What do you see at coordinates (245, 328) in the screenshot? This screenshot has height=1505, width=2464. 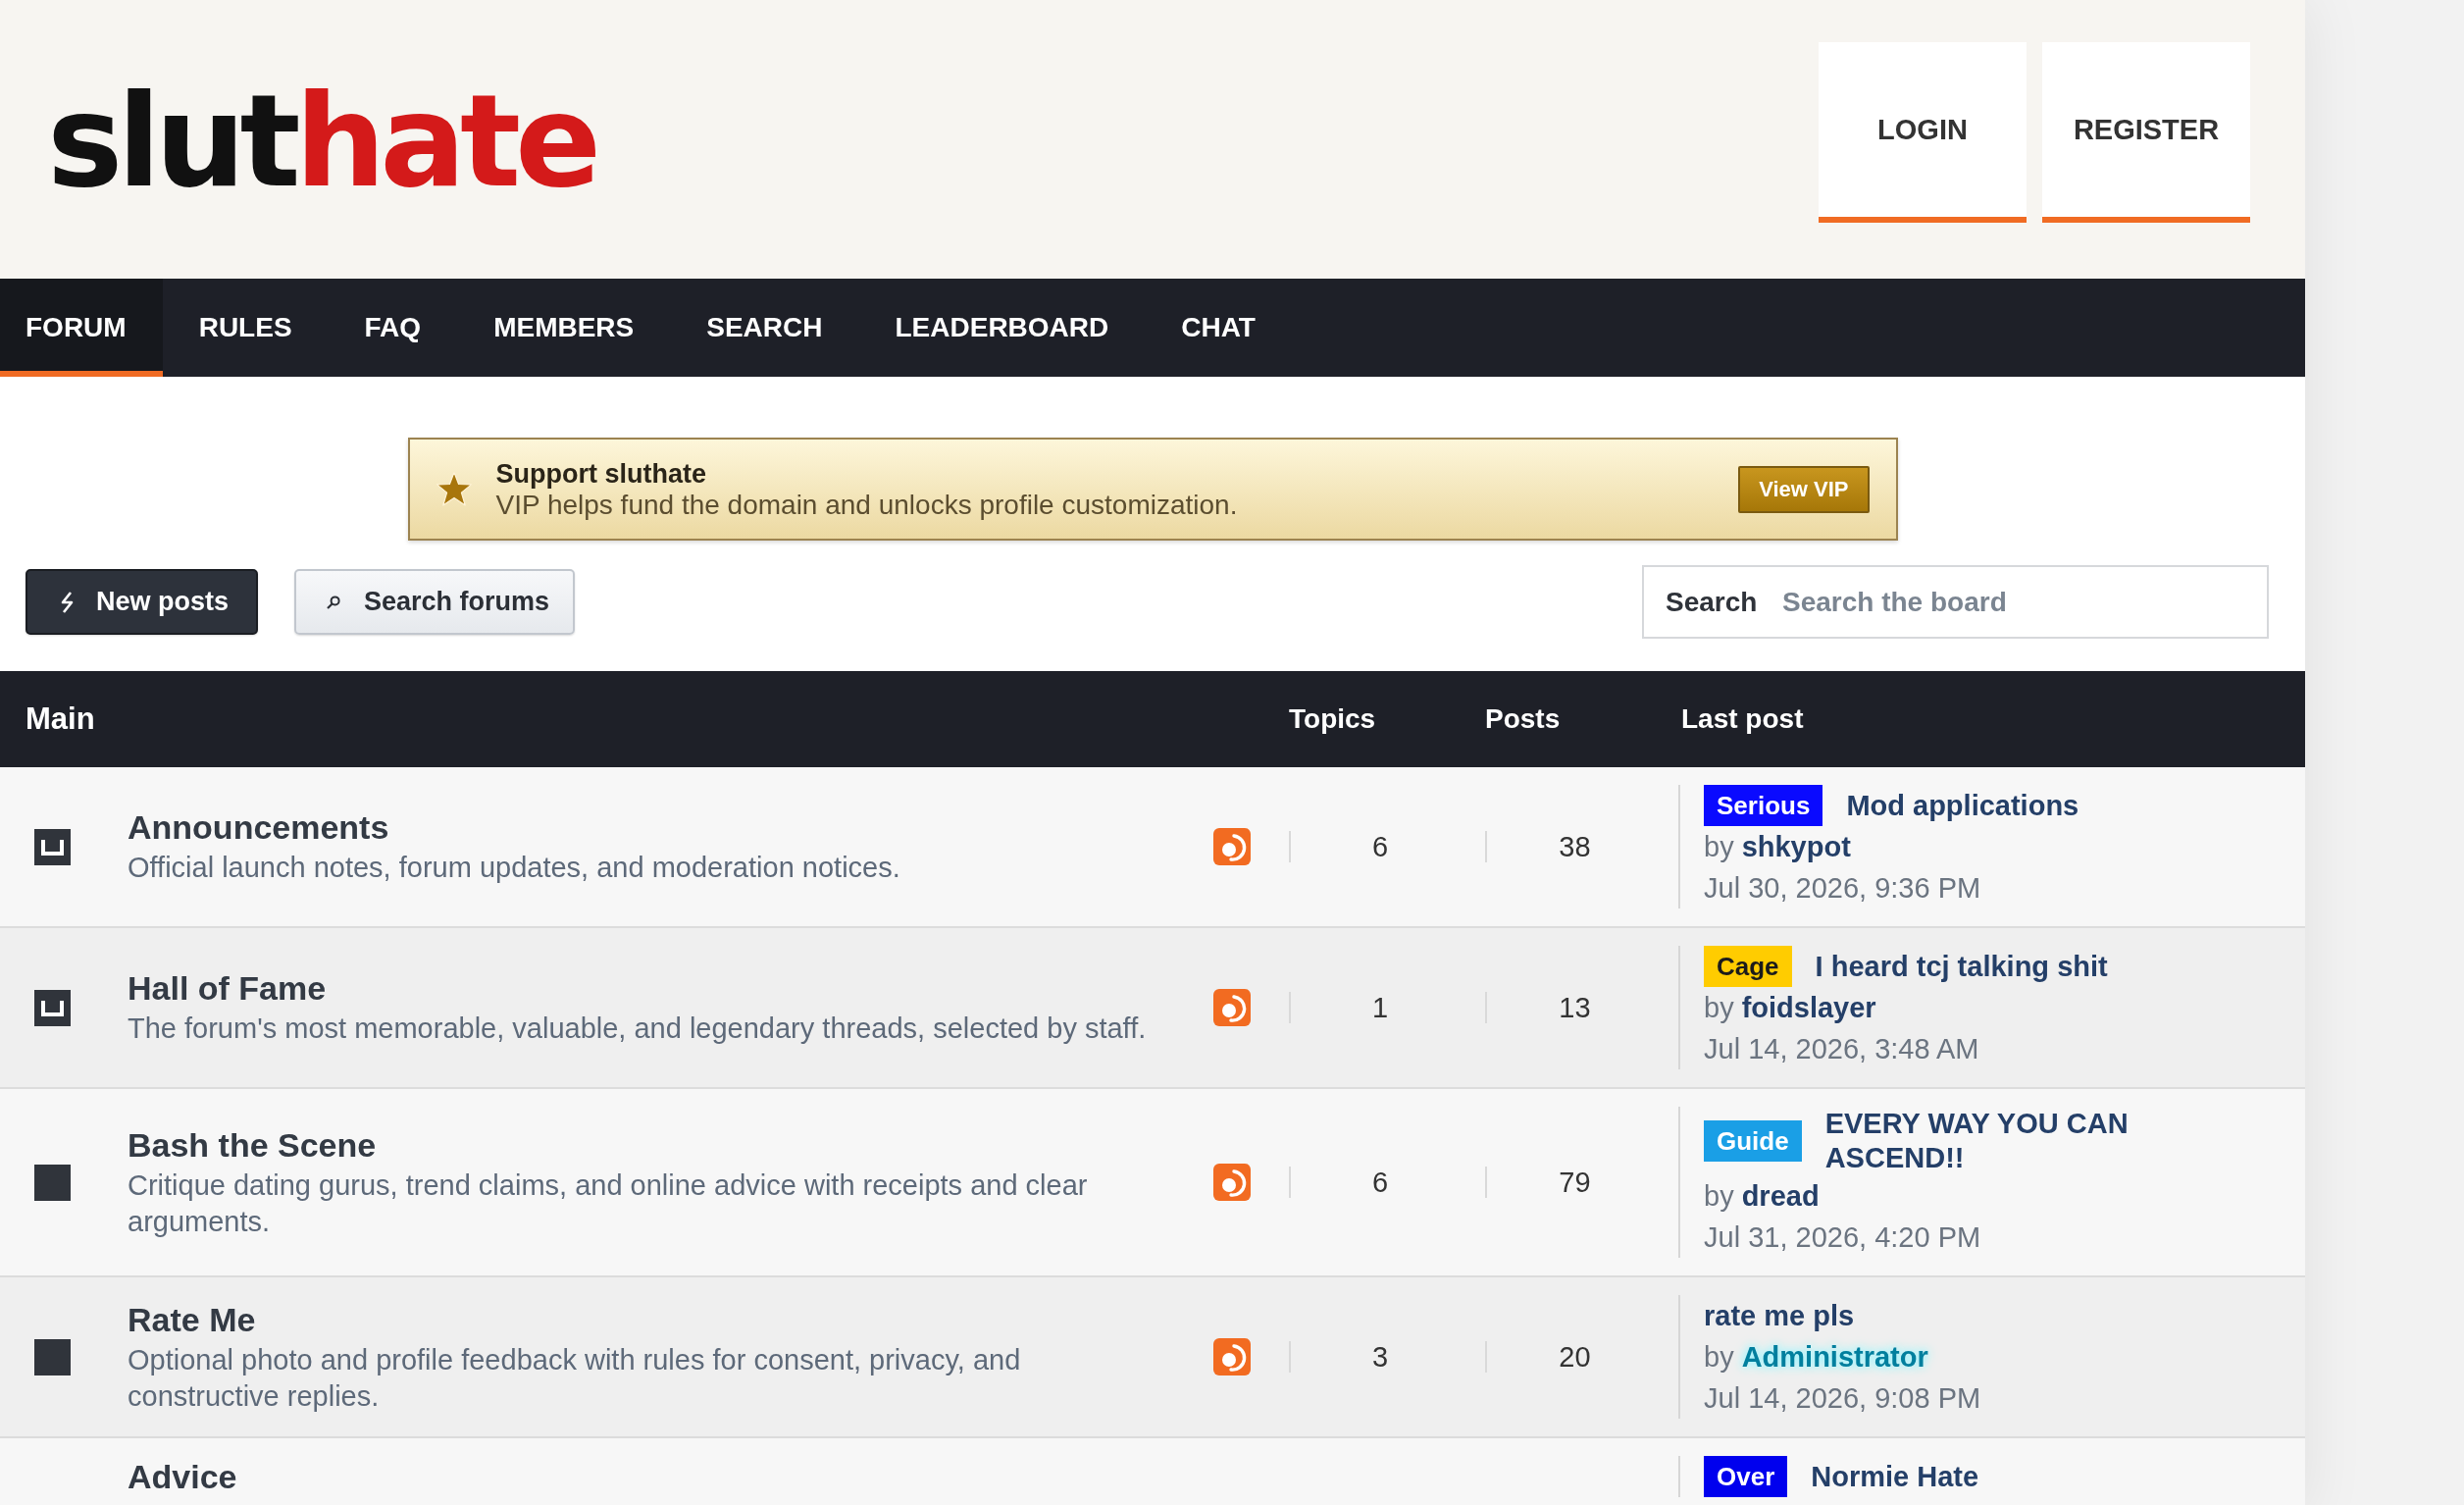 I see `nav-tab: RULES` at bounding box center [245, 328].